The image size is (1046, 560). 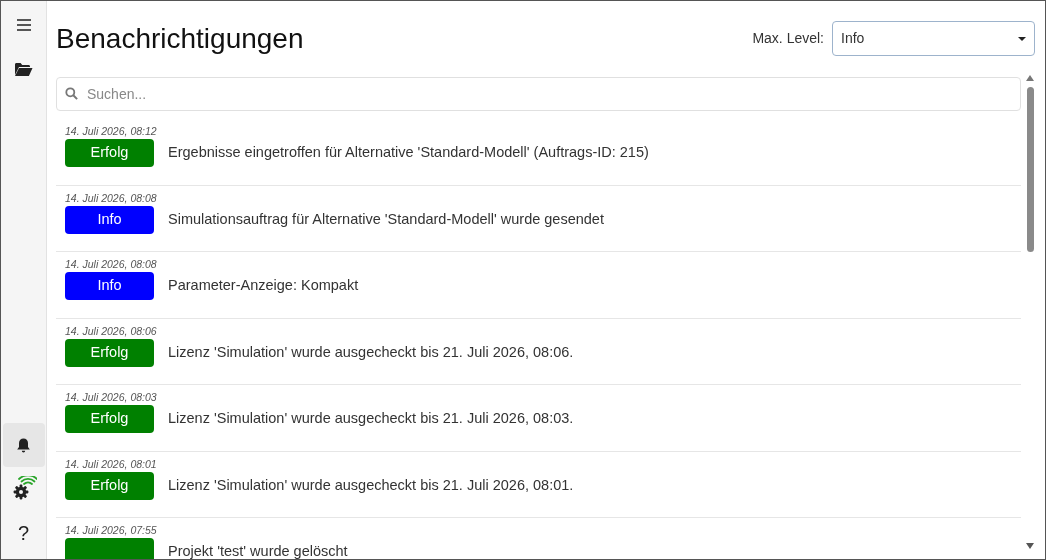 What do you see at coordinates (180, 38) in the screenshot?
I see `page-title: Benachrichtigungen` at bounding box center [180, 38].